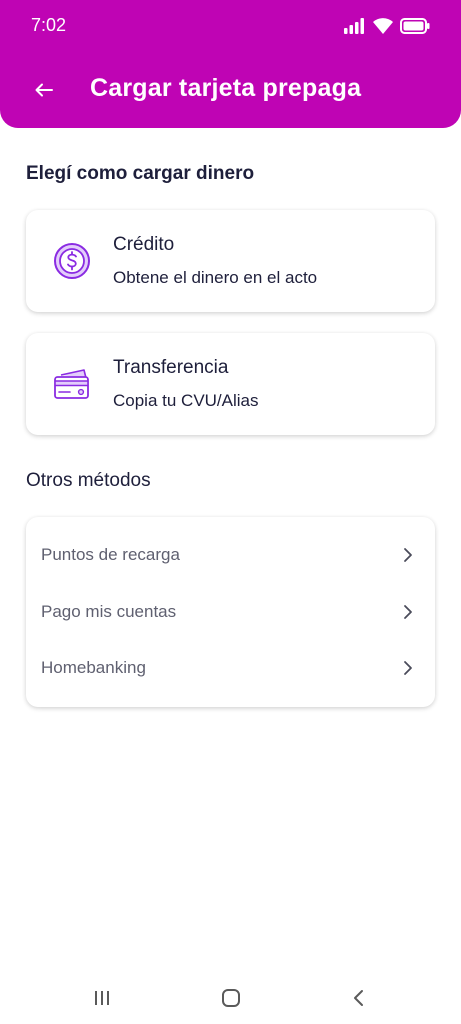  Describe the element at coordinates (186, 400) in the screenshot. I see `option-subtitle: Copia tu CVU/Alias` at that location.